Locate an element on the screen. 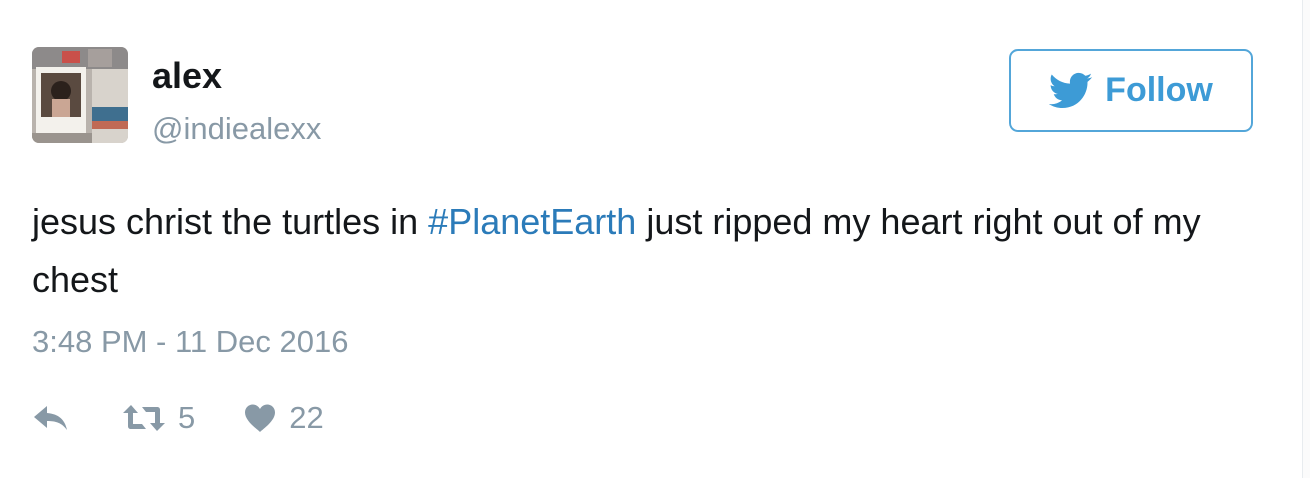  retweet-button: 5 is located at coordinates (158, 418).